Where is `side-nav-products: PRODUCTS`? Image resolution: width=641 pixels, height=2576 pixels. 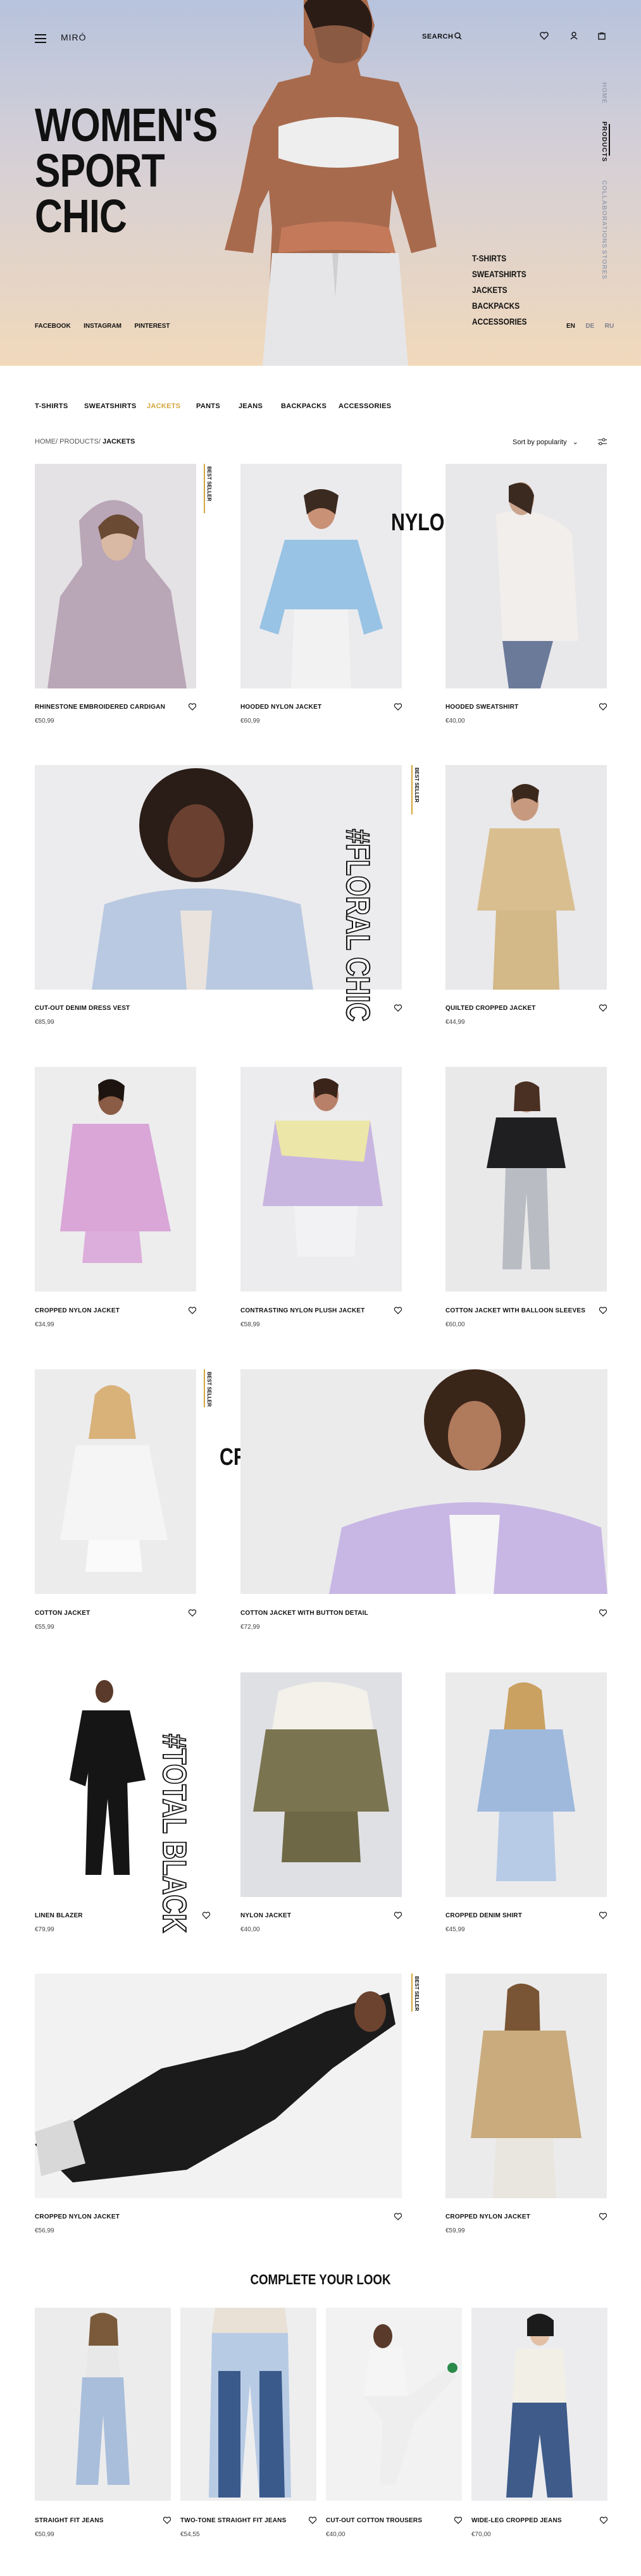 side-nav-products: PRODUCTS is located at coordinates (604, 141).